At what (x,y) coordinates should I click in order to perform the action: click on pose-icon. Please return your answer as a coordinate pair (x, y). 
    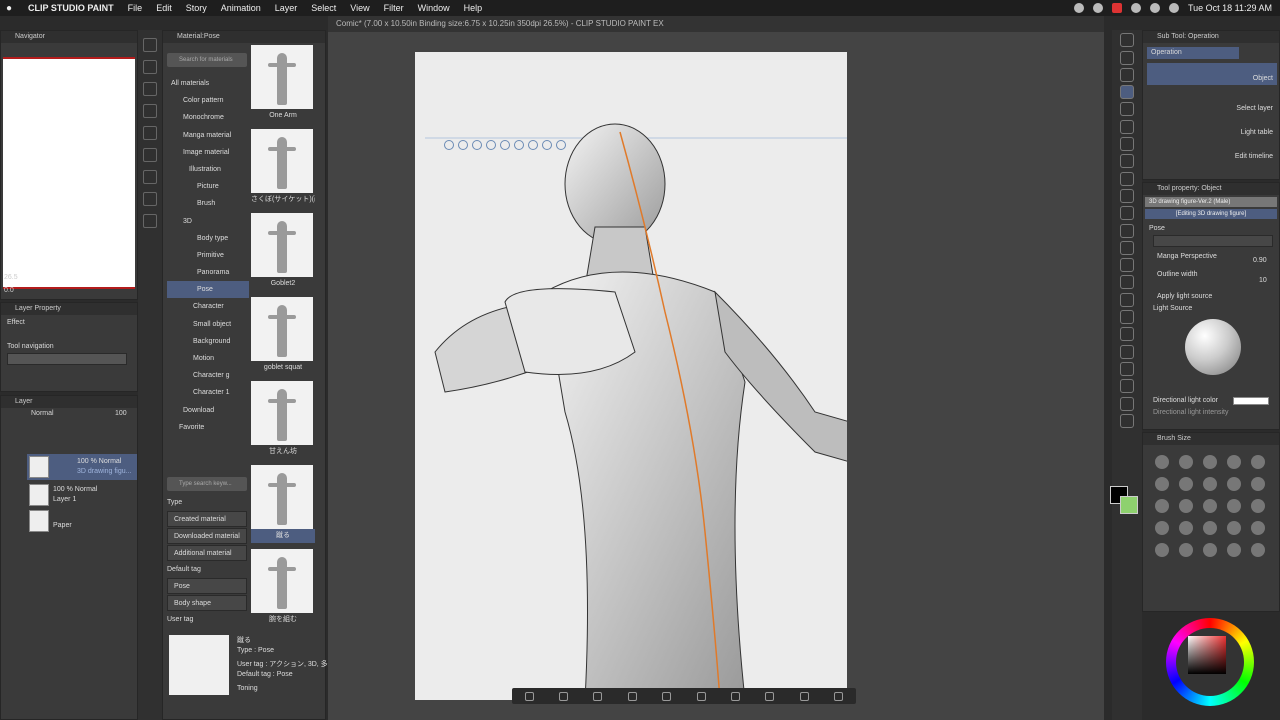
    Looking at the image, I should click on (533, 145).